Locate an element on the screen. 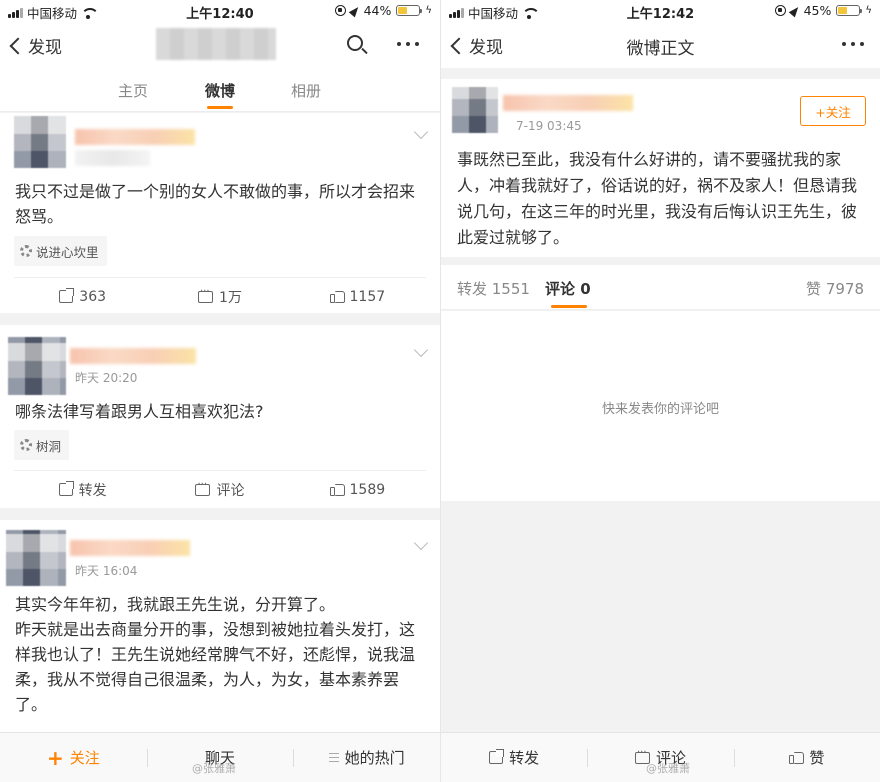 The image size is (880, 782). nav-bar: 发现 is located at coordinates (220, 45).